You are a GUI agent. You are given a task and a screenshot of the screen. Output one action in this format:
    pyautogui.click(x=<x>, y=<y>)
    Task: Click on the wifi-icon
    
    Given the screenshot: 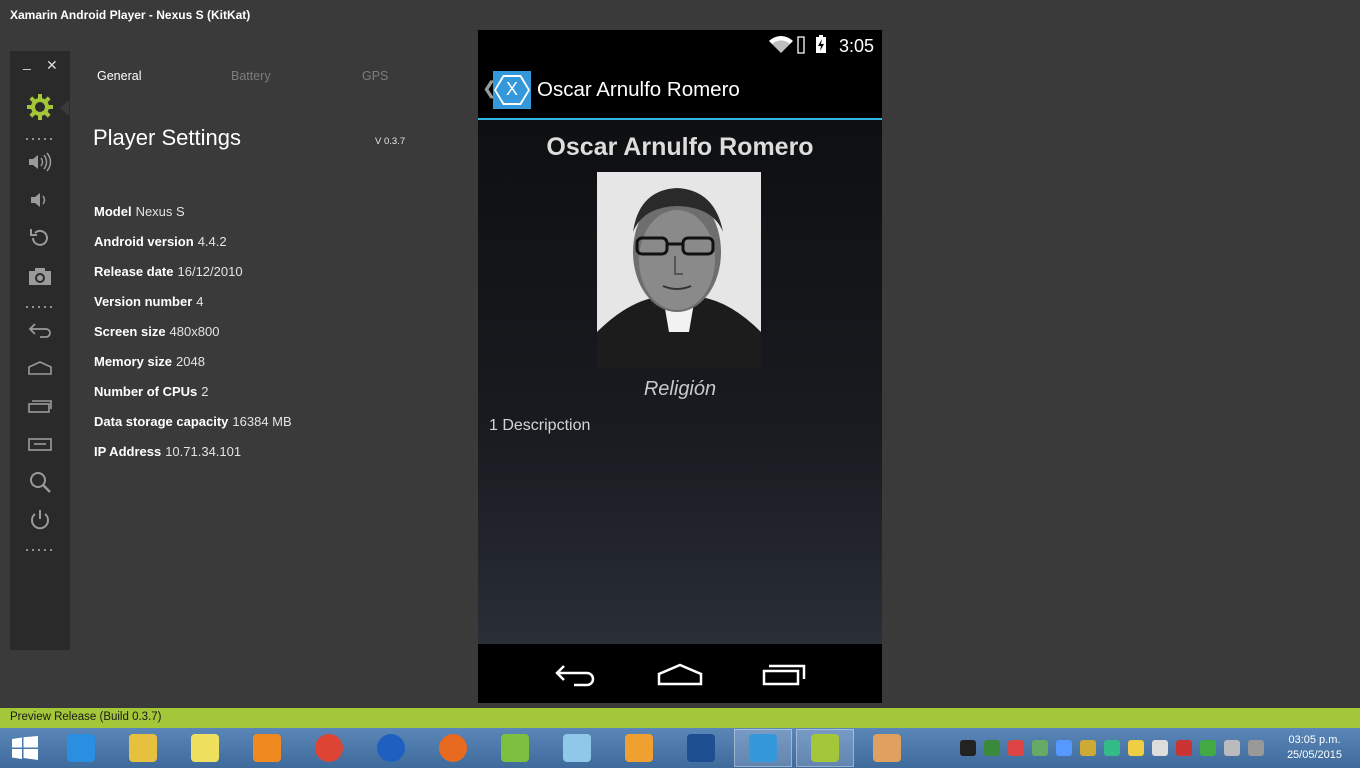 What is the action you would take?
    pyautogui.click(x=781, y=47)
    